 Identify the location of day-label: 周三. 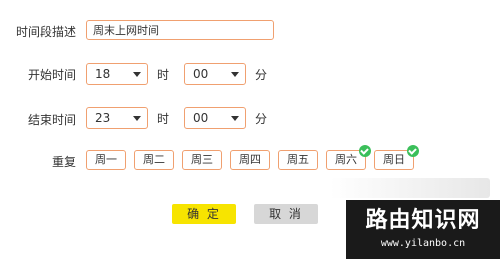
(202, 159).